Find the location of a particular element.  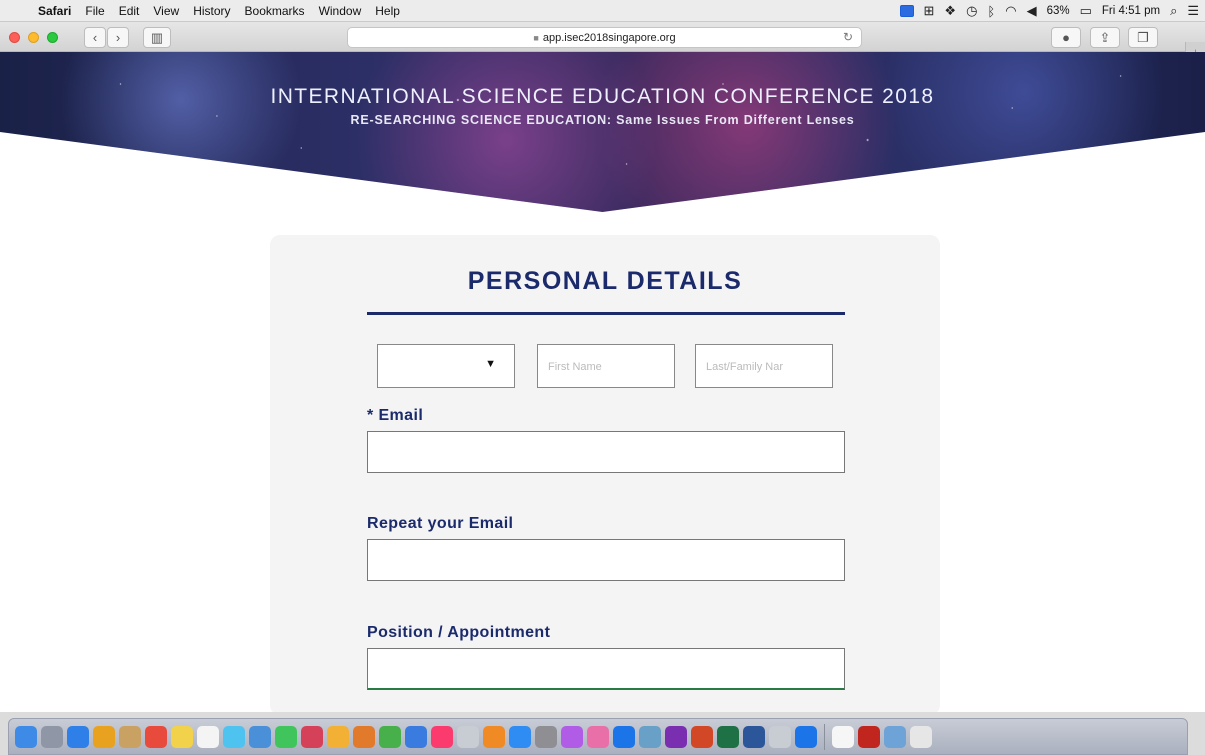

tabs-button: ❐ is located at coordinates (1143, 37).